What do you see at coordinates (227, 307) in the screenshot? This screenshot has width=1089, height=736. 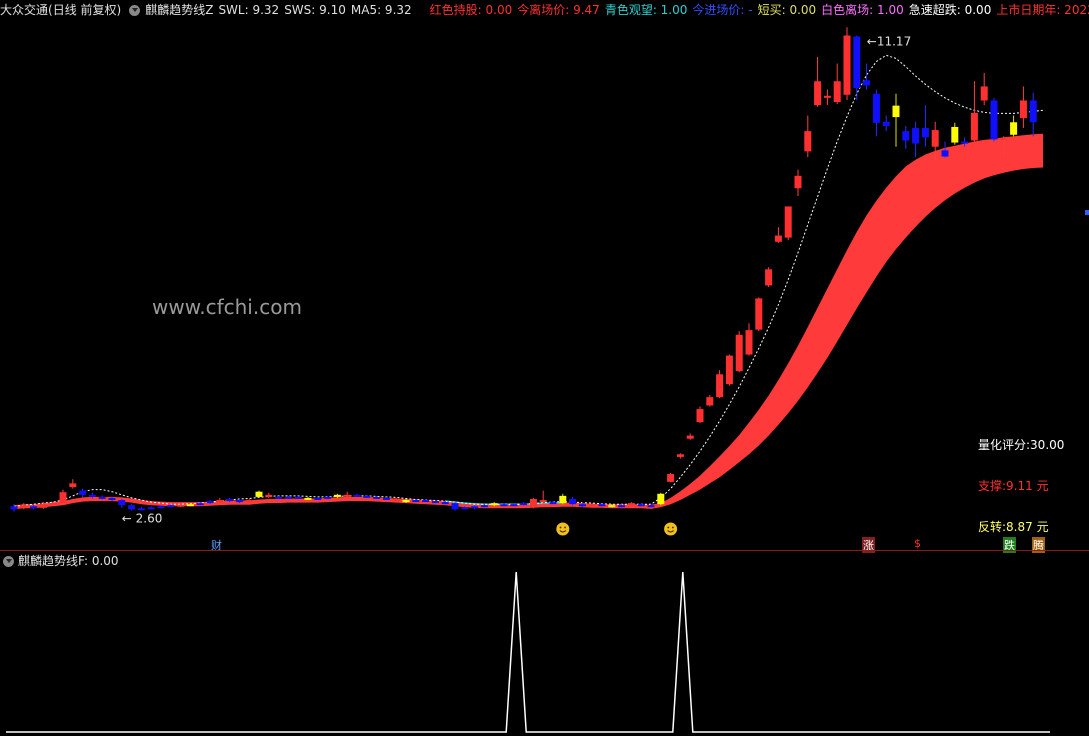 I see `watermark: www.cfchi.com` at bounding box center [227, 307].